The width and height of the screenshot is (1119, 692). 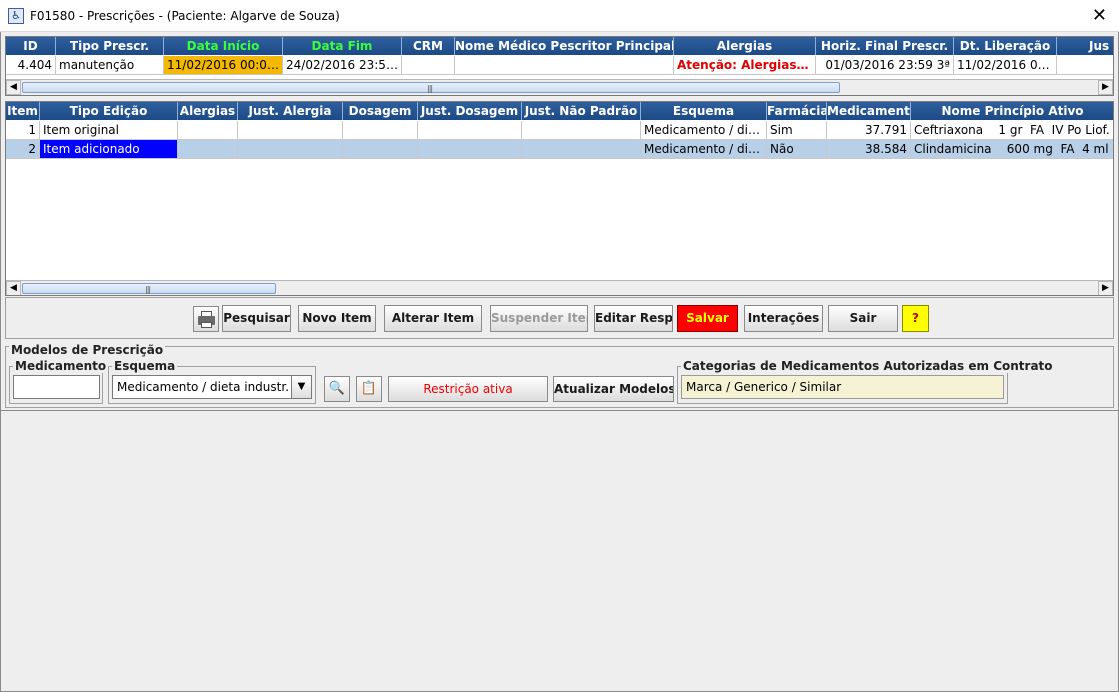 I want to click on col-header-just-nao-padrao: Just. Não Padrão, so click(x=581, y=111).